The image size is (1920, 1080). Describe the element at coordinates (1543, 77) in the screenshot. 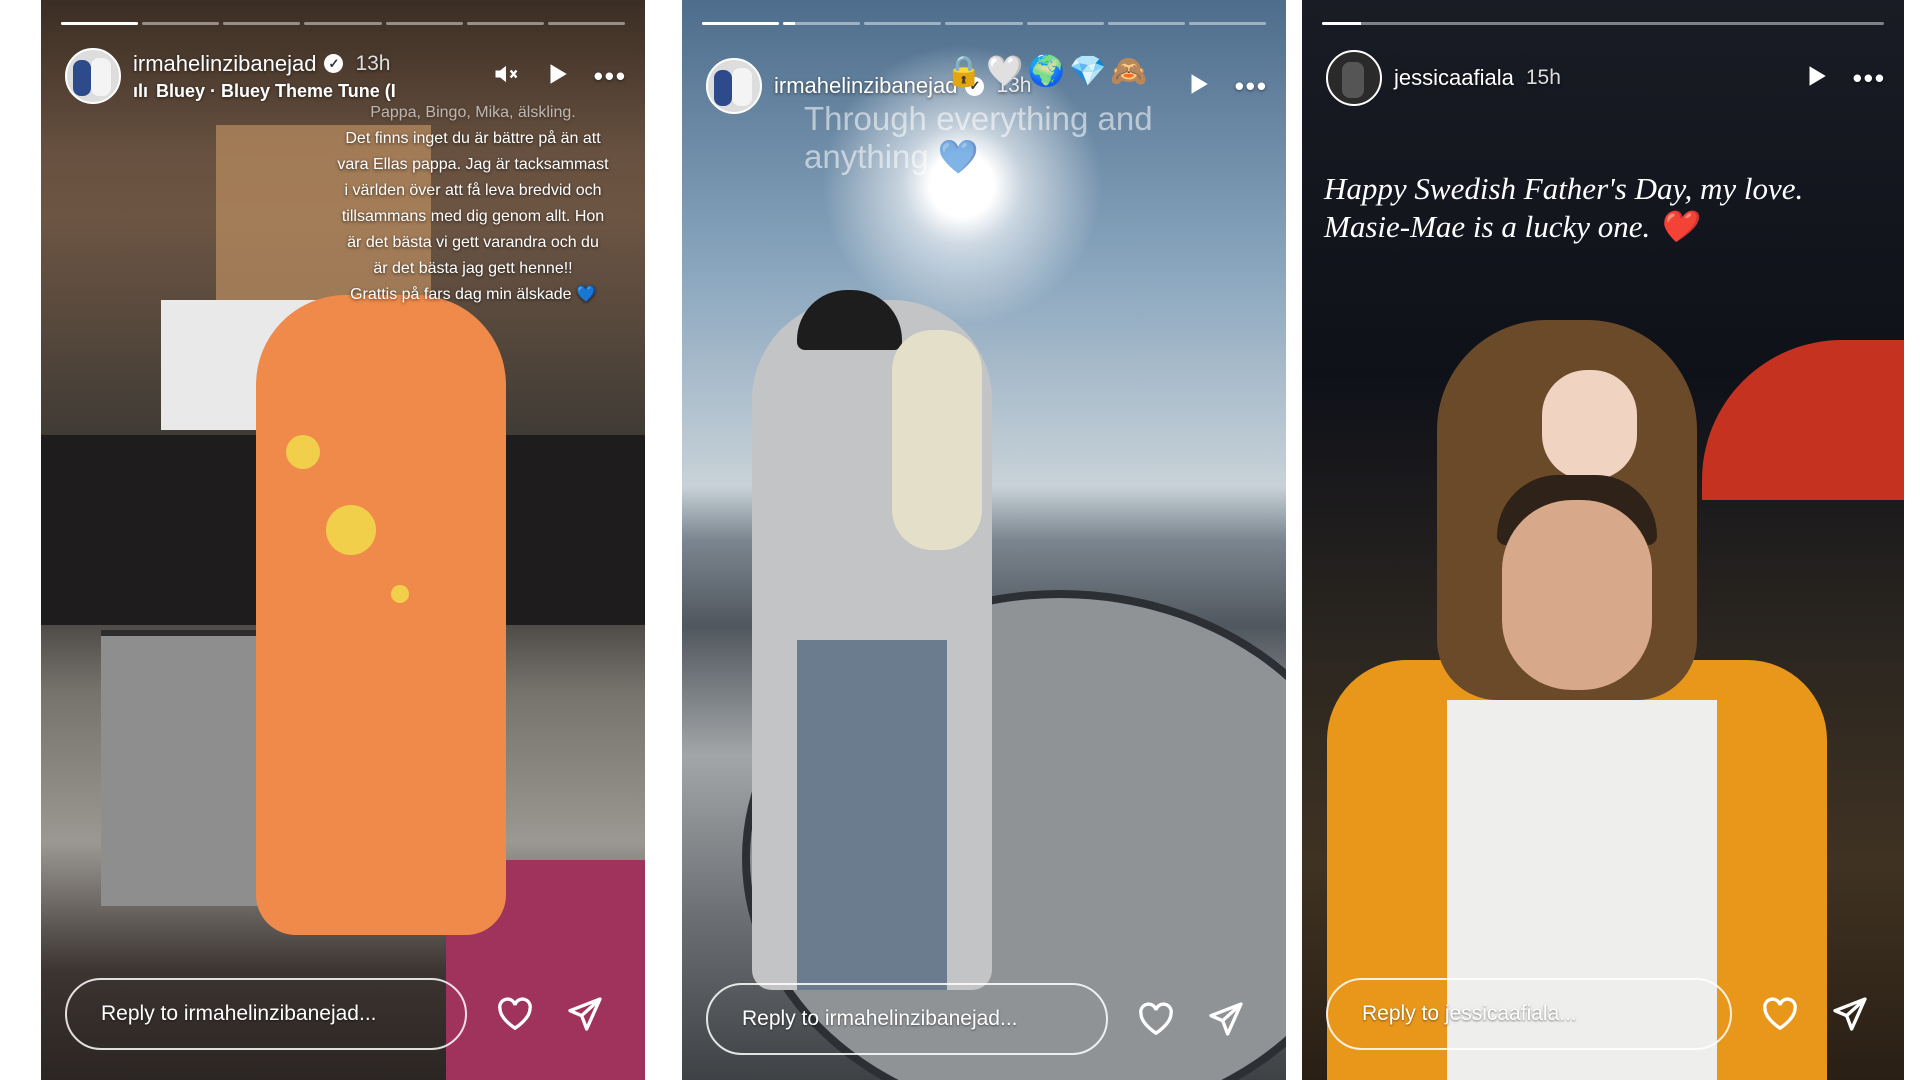

I see `post-time: 15h` at that location.